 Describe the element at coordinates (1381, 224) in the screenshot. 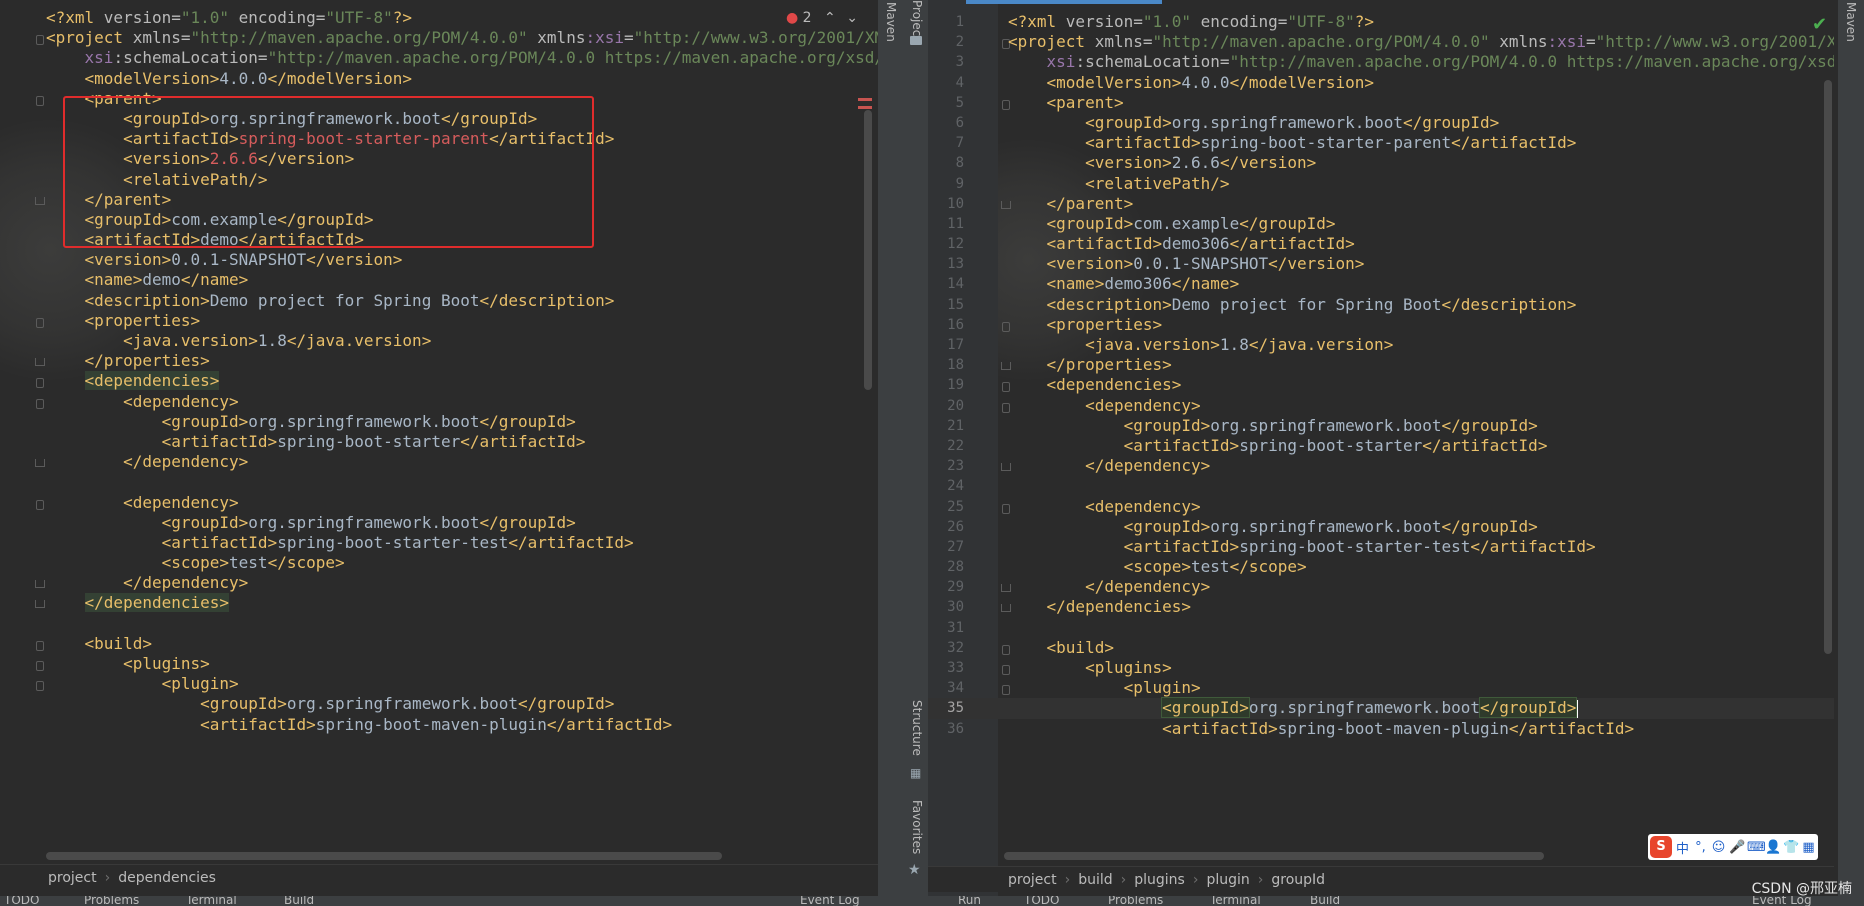

I see `code-line: 11 <groupId>com.example</groupId>` at that location.